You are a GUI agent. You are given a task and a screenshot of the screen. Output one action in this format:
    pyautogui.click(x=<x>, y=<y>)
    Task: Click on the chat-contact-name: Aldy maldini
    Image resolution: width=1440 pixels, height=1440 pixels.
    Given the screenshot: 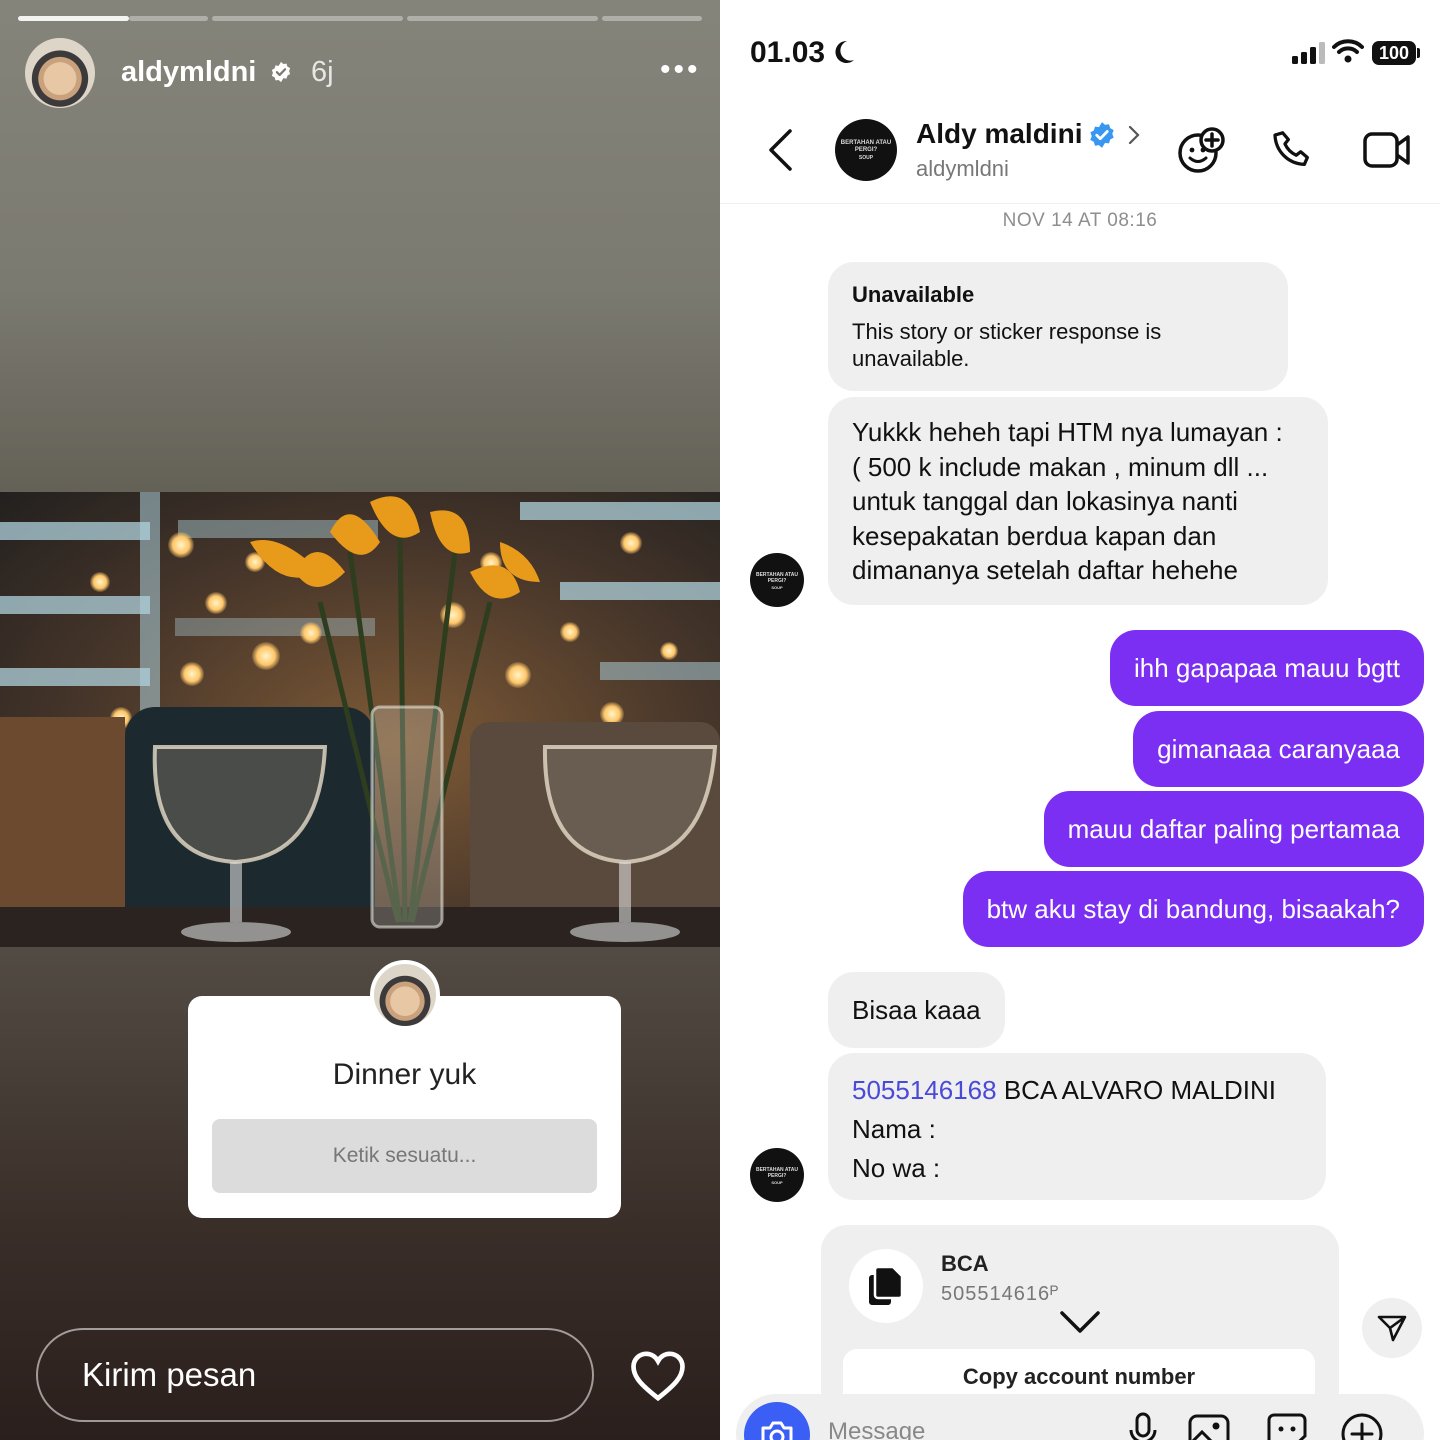 What is the action you would take?
    pyautogui.click(x=999, y=134)
    